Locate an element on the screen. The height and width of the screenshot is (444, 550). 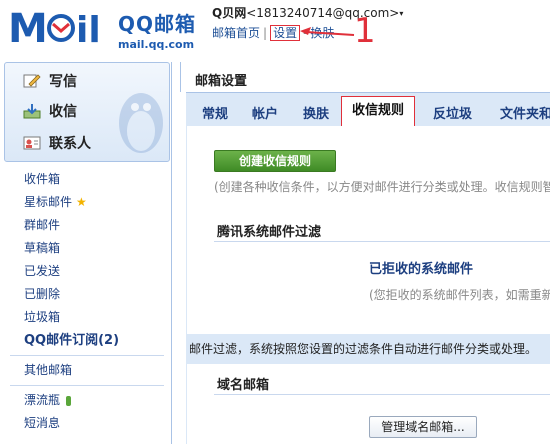
create-rule-button: 创建收信规则 is located at coordinates (275, 161).